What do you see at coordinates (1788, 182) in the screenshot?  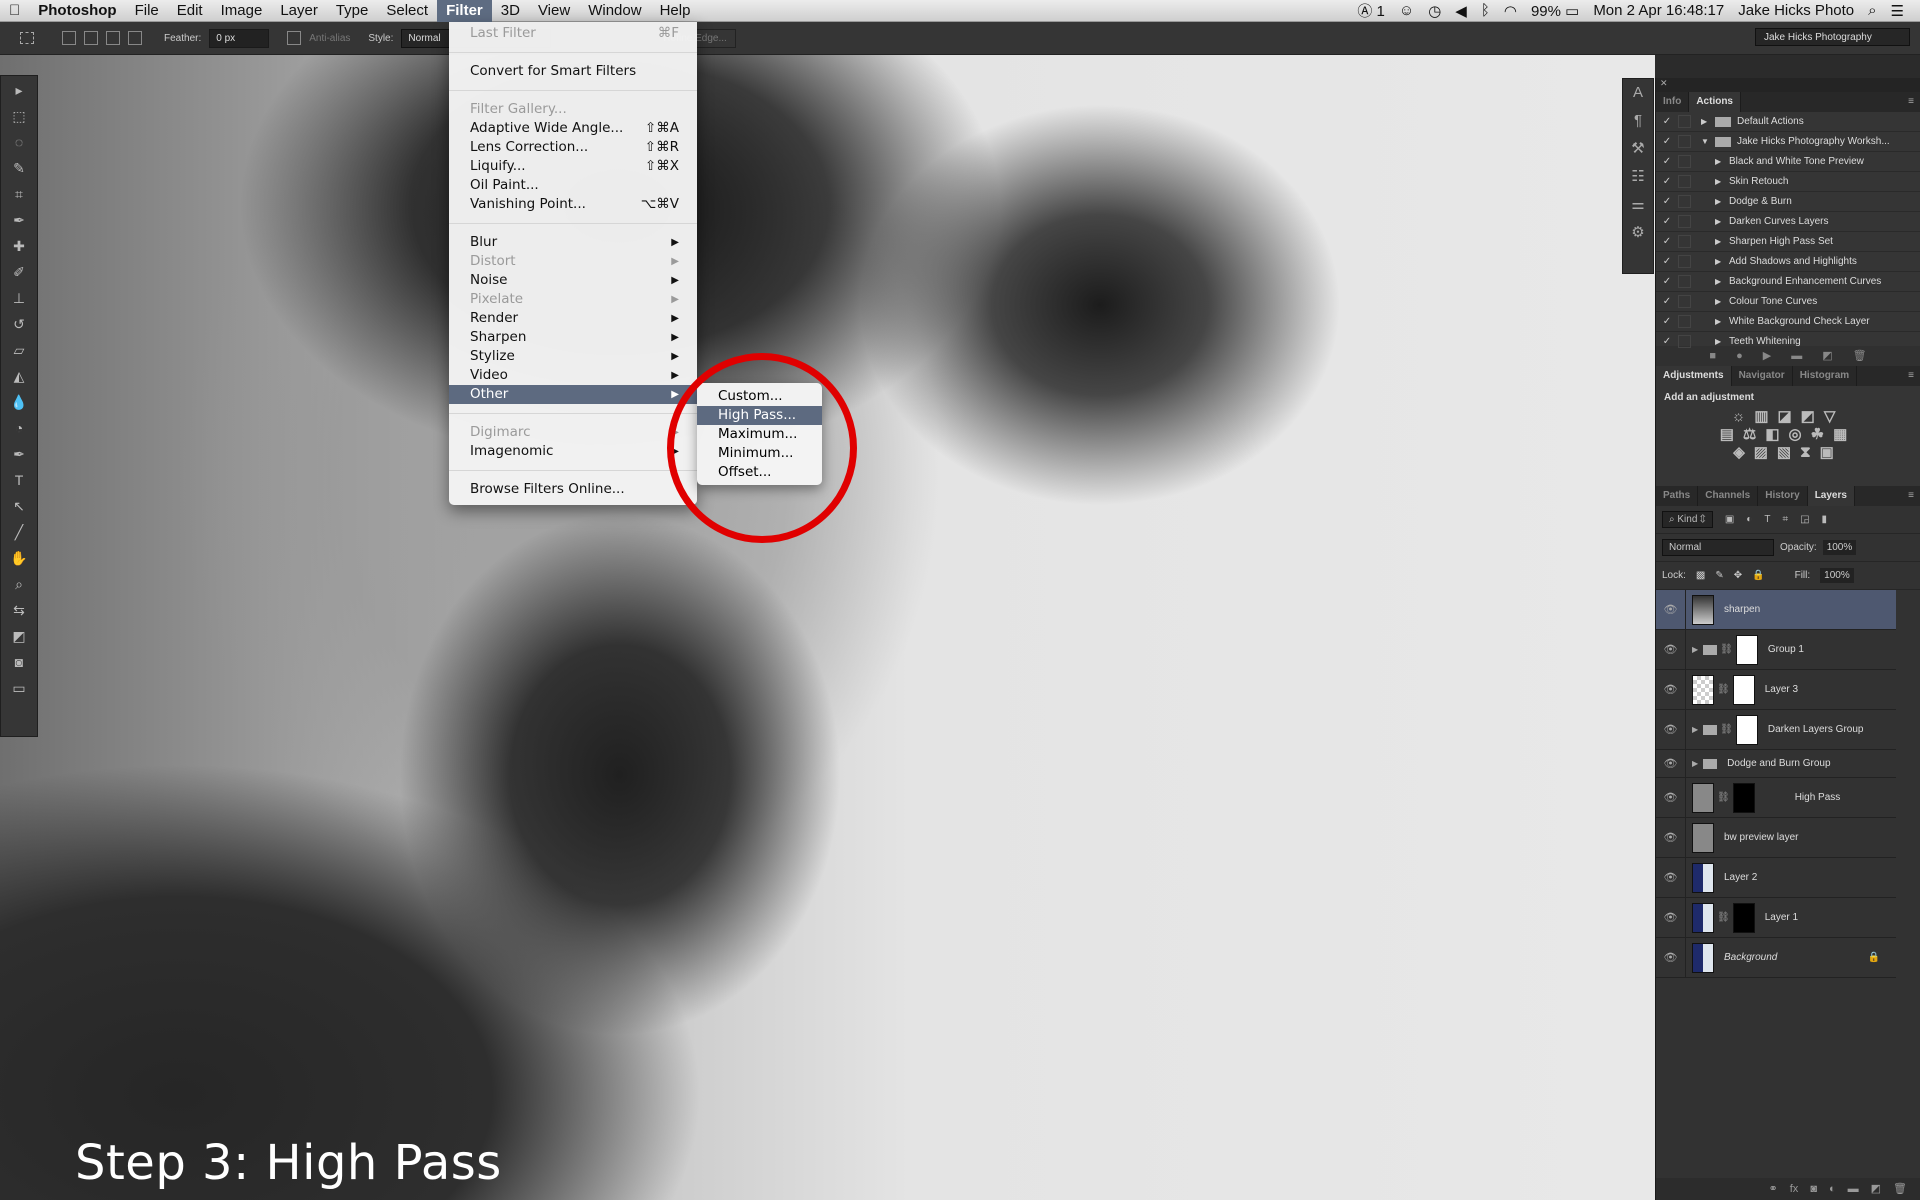 I see `action-item: ✓ ▶ Skin Retouch` at bounding box center [1788, 182].